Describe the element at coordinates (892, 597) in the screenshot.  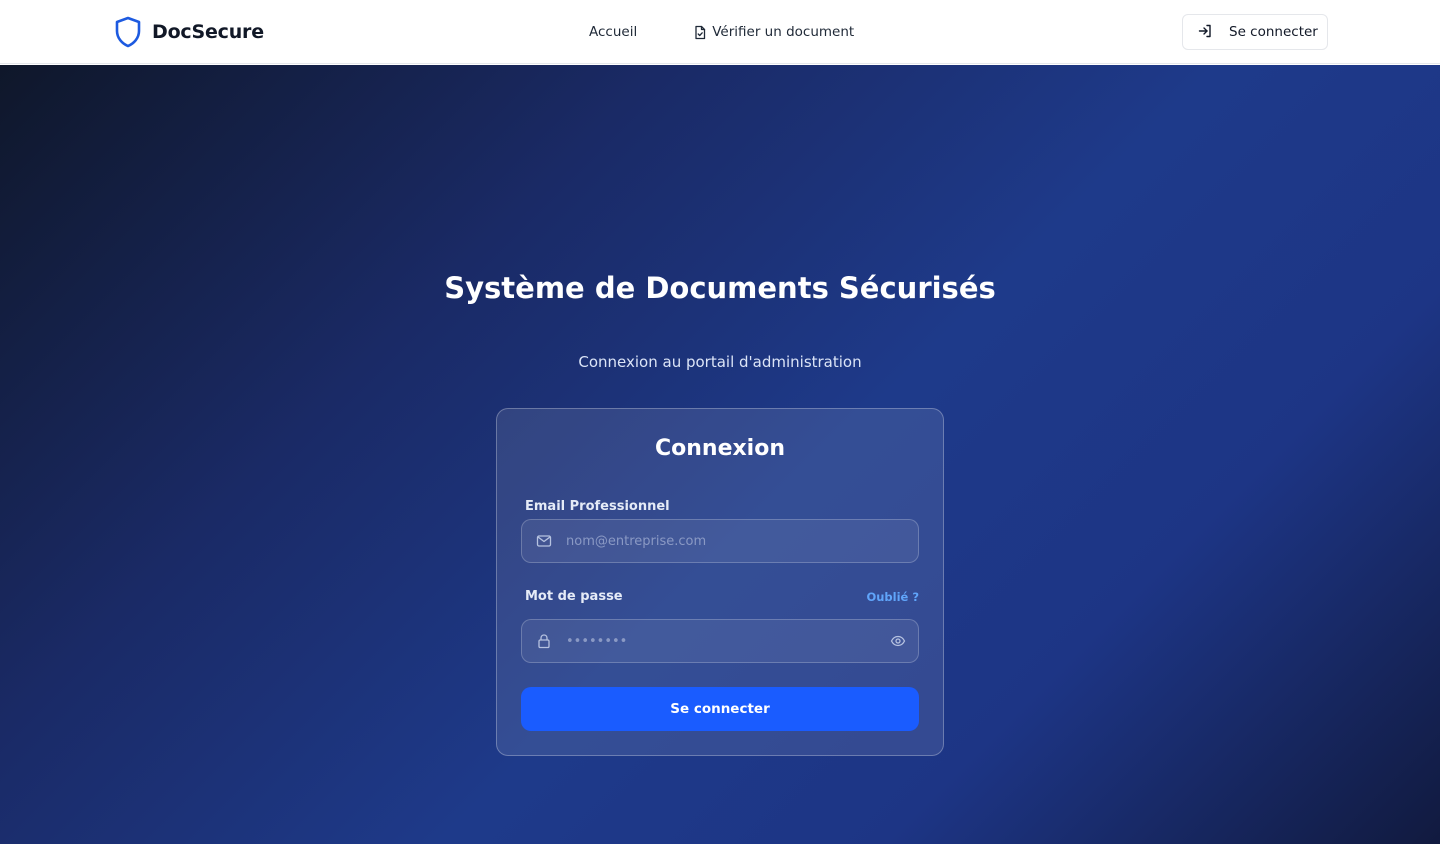
I see `forgot-password-link: Oublié ?` at that location.